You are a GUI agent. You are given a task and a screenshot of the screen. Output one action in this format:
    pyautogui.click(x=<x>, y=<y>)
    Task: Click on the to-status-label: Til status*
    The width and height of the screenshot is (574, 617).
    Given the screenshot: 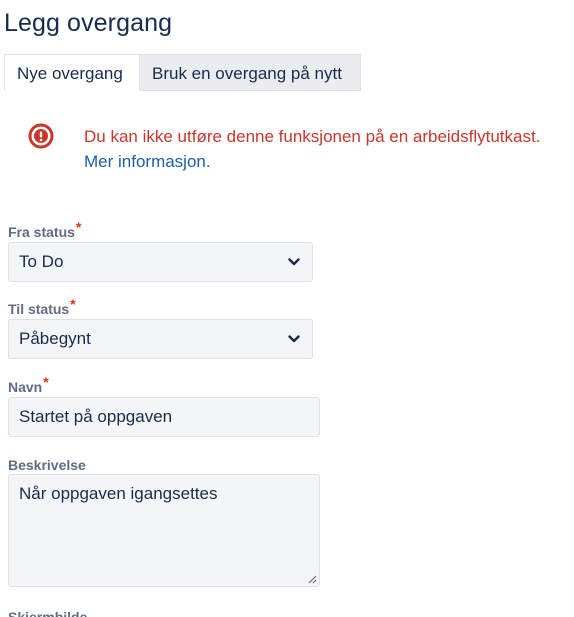 What is the action you would take?
    pyautogui.click(x=42, y=306)
    